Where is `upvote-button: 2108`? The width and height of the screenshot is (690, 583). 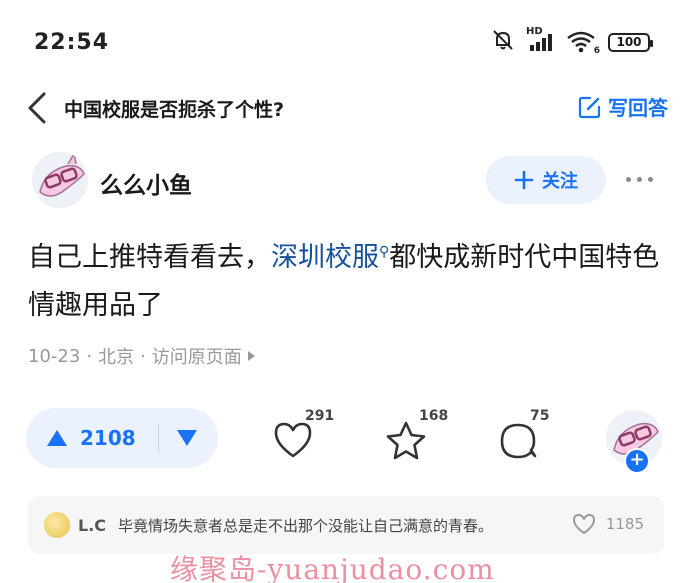
upvote-button: 2108 is located at coordinates (81, 438).